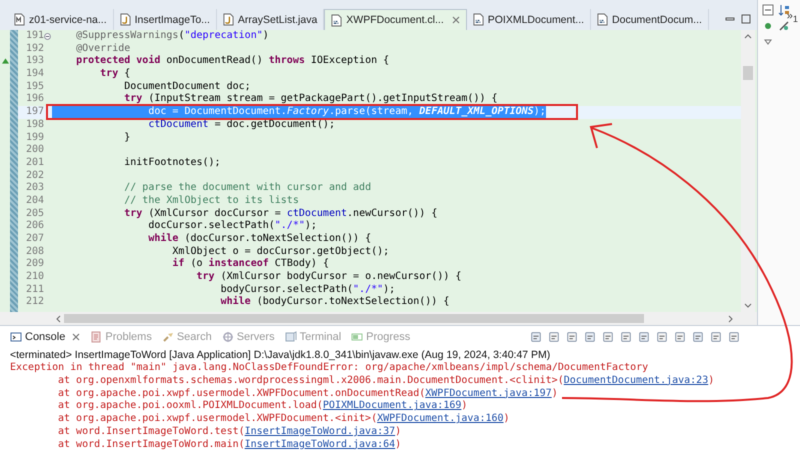 This screenshot has height=455, width=800. Describe the element at coordinates (392, 406) in the screenshot. I see `source-link: POIXMLDocument.java:169` at that location.